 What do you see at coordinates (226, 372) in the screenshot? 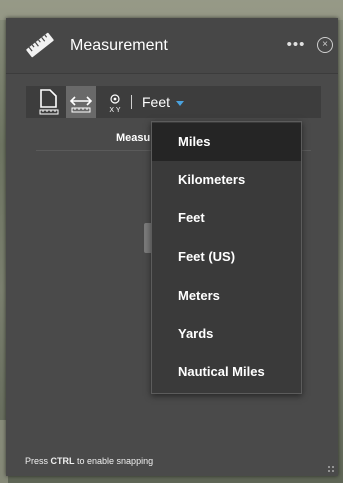
I see `unit-option-nautical-miles: Nautical Miles` at bounding box center [226, 372].